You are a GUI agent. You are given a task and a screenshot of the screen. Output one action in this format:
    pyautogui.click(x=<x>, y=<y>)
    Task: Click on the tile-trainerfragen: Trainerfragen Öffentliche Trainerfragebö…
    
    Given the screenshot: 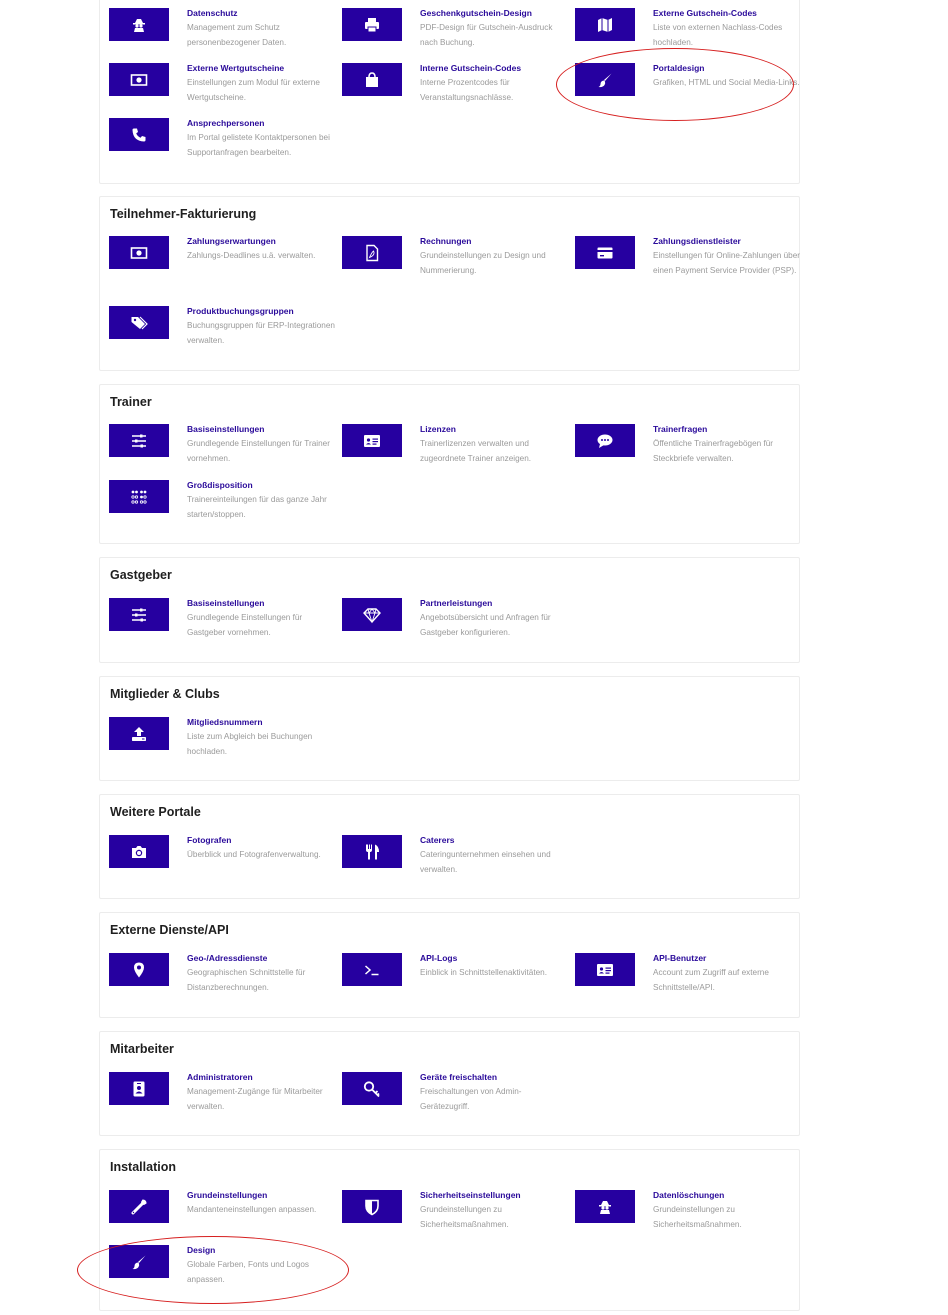 What is the action you would take?
    pyautogui.click(x=687, y=449)
    